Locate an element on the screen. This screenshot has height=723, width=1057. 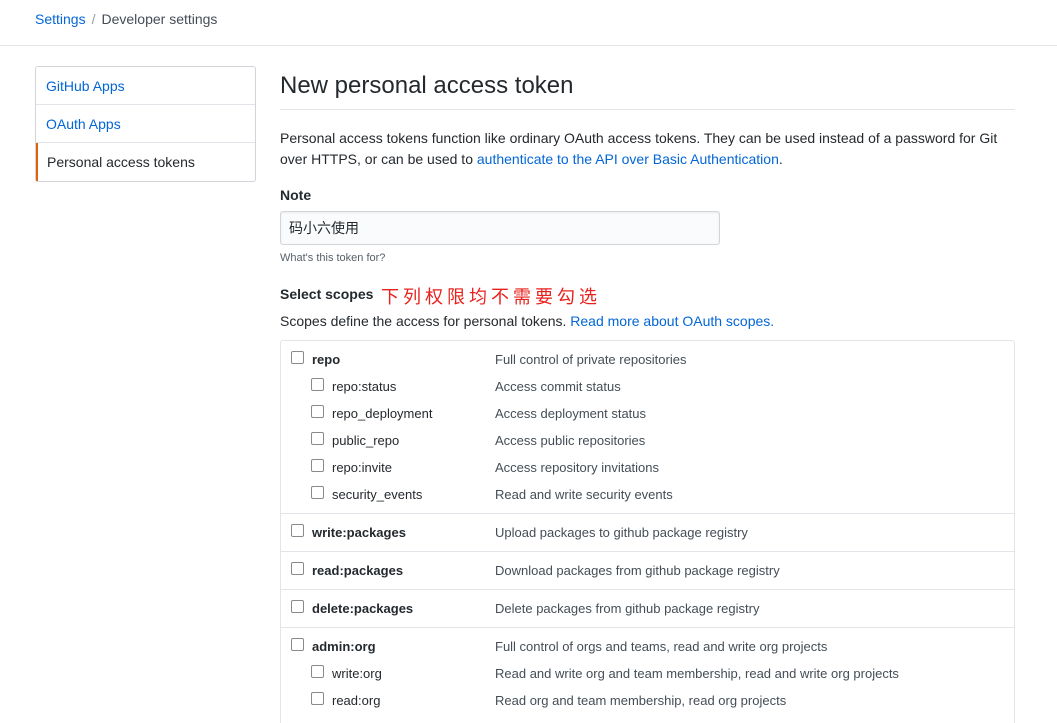
scope-name: admin:org is located at coordinates (344, 646).